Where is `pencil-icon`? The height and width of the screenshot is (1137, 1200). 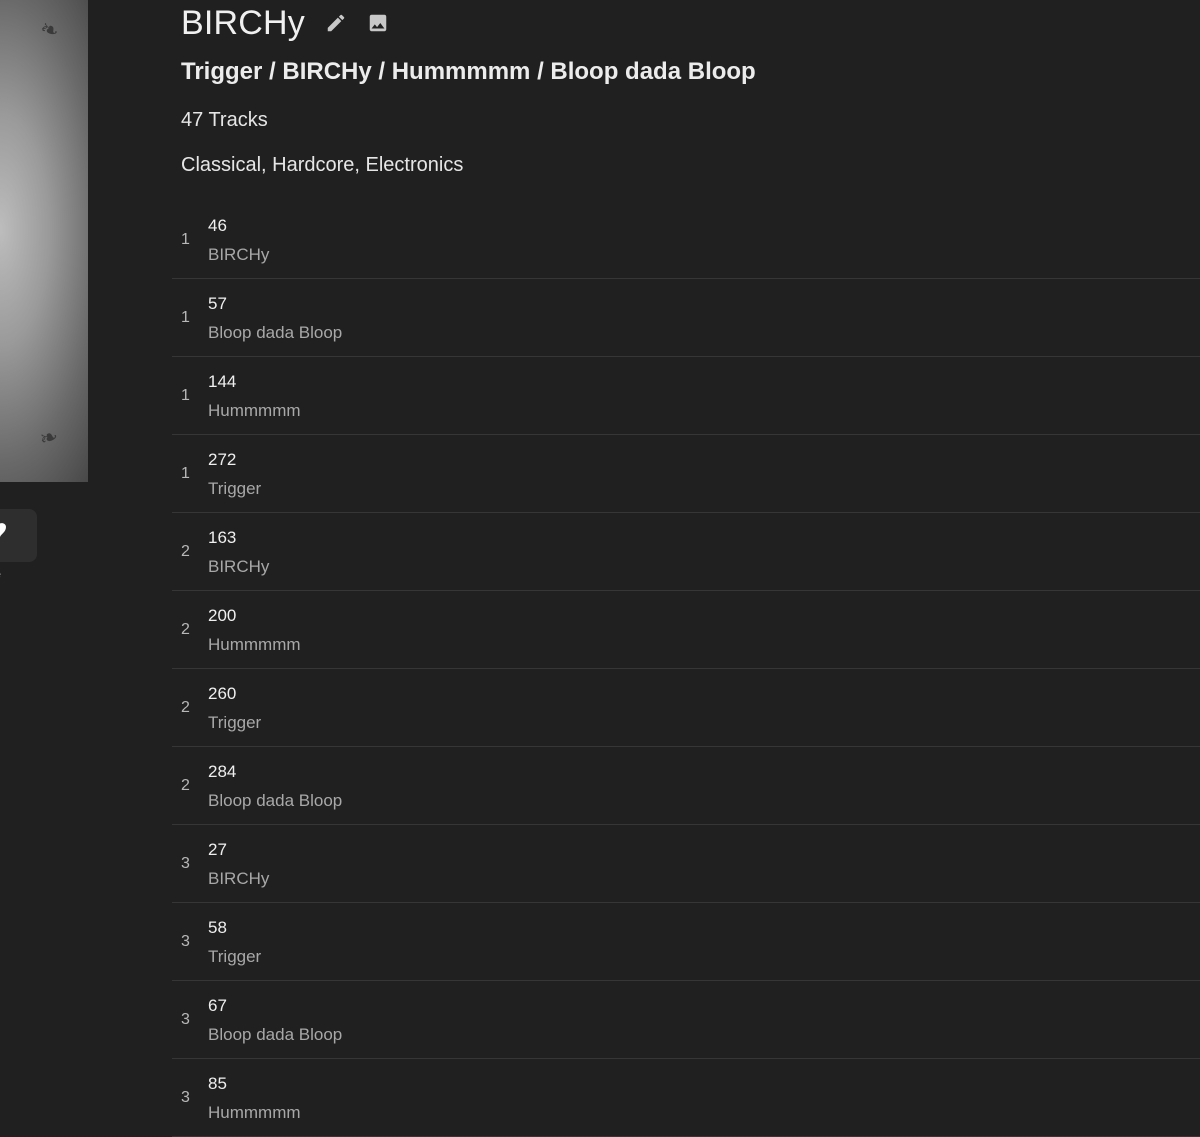 pencil-icon is located at coordinates (336, 23).